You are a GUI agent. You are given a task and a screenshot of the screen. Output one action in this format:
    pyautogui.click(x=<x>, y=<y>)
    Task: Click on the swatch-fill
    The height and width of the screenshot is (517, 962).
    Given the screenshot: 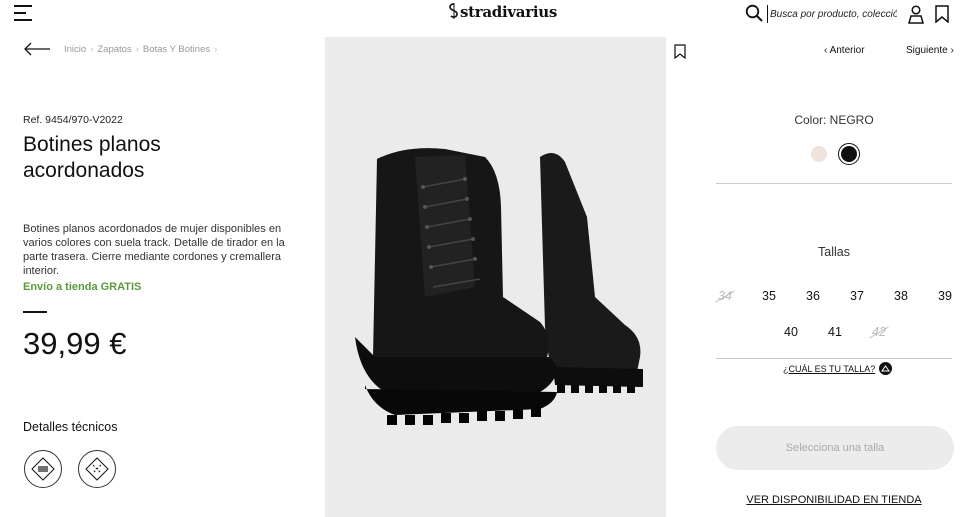 What is the action you would take?
    pyautogui.click(x=849, y=154)
    